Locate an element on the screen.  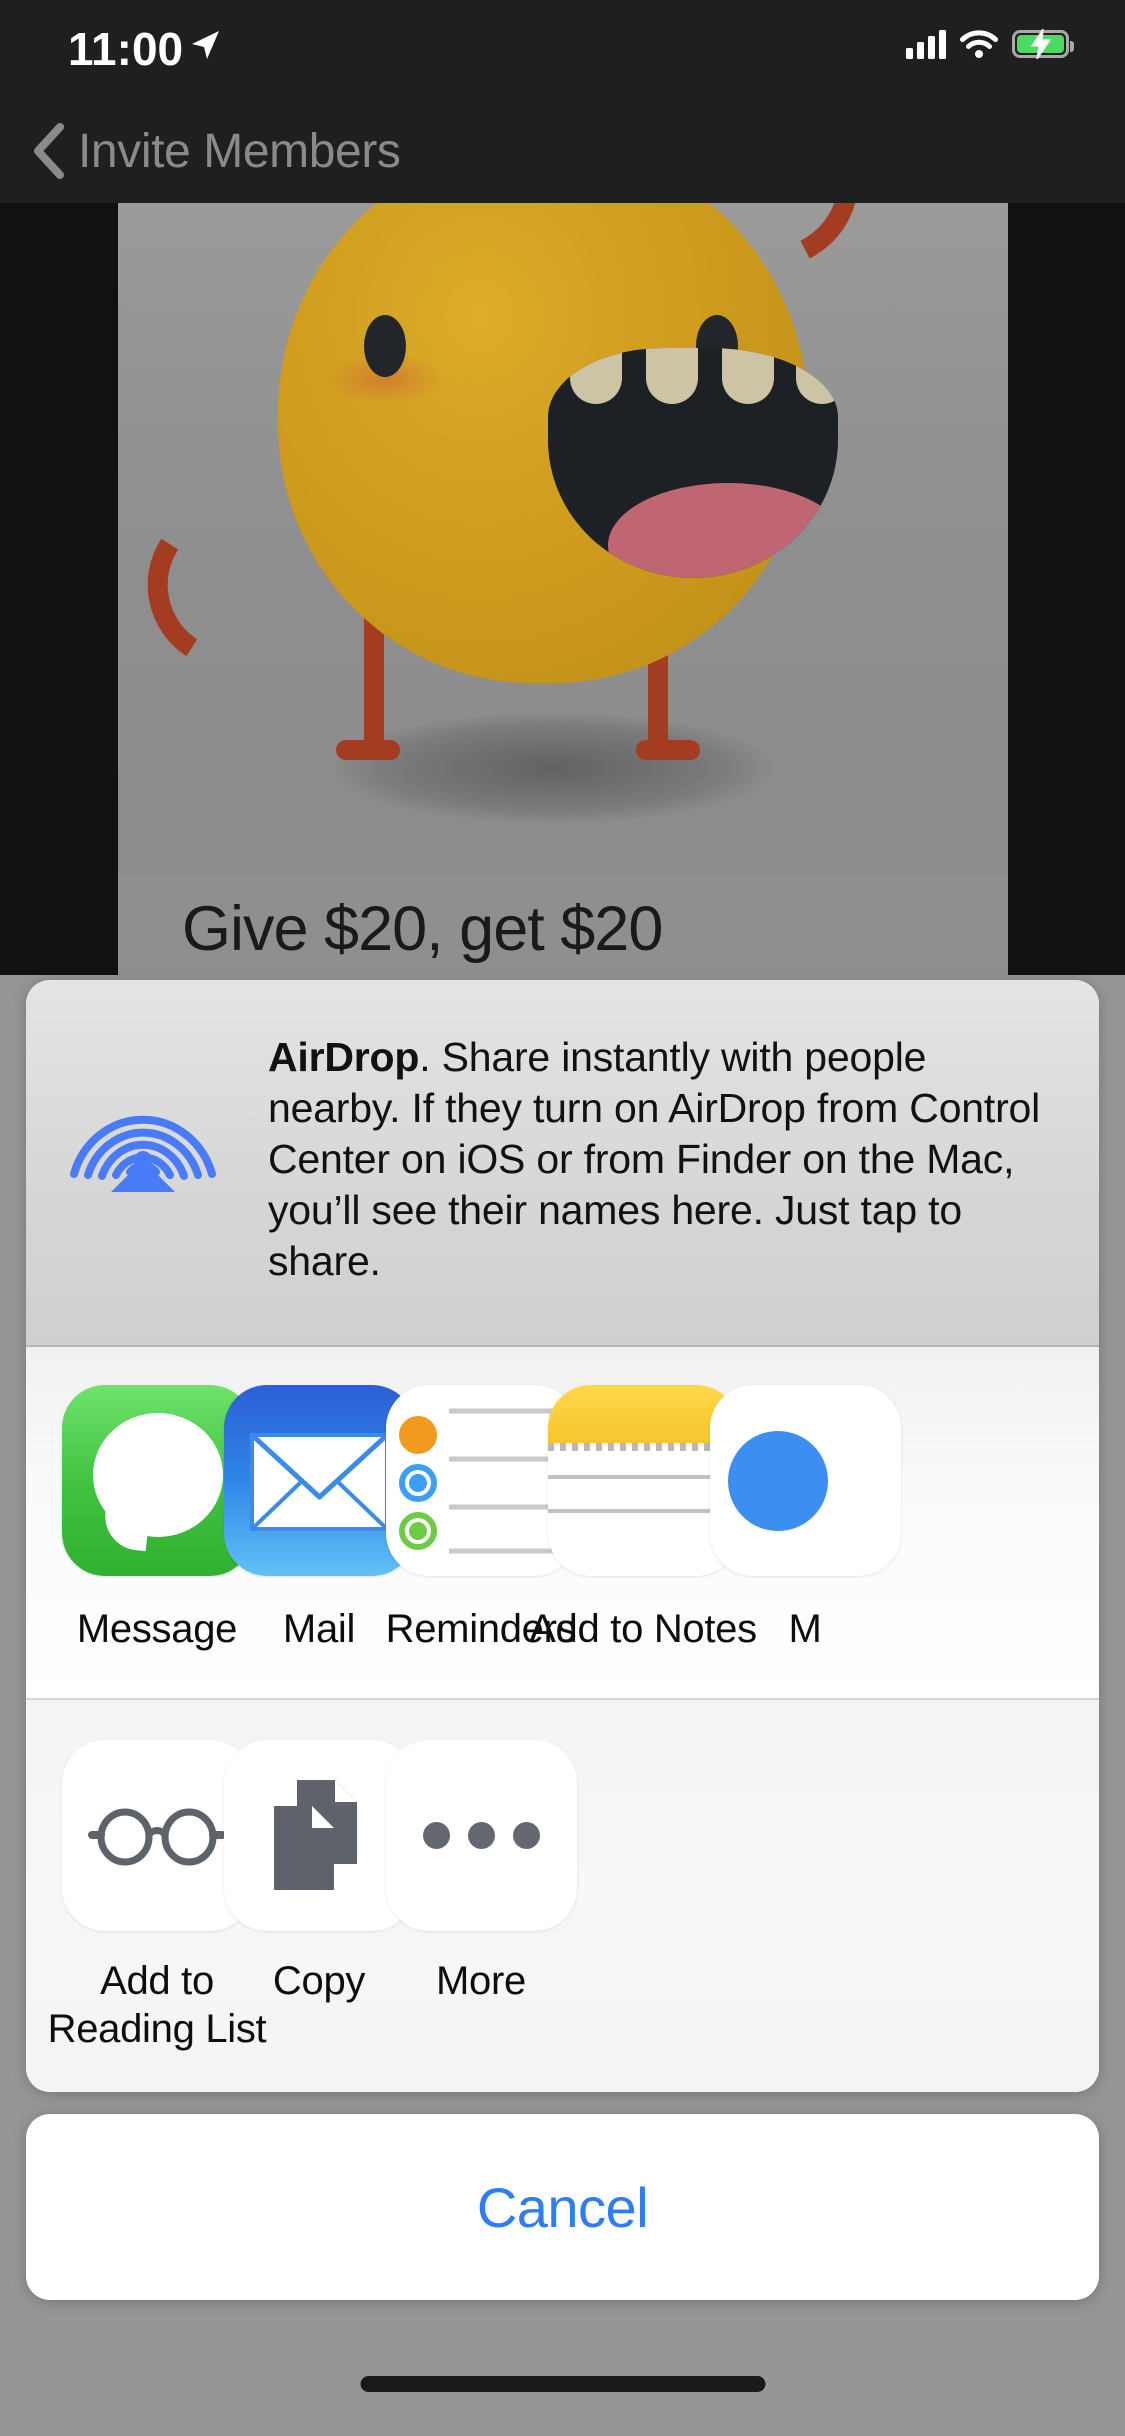
back-button: Invite Members is located at coordinates (215, 151).